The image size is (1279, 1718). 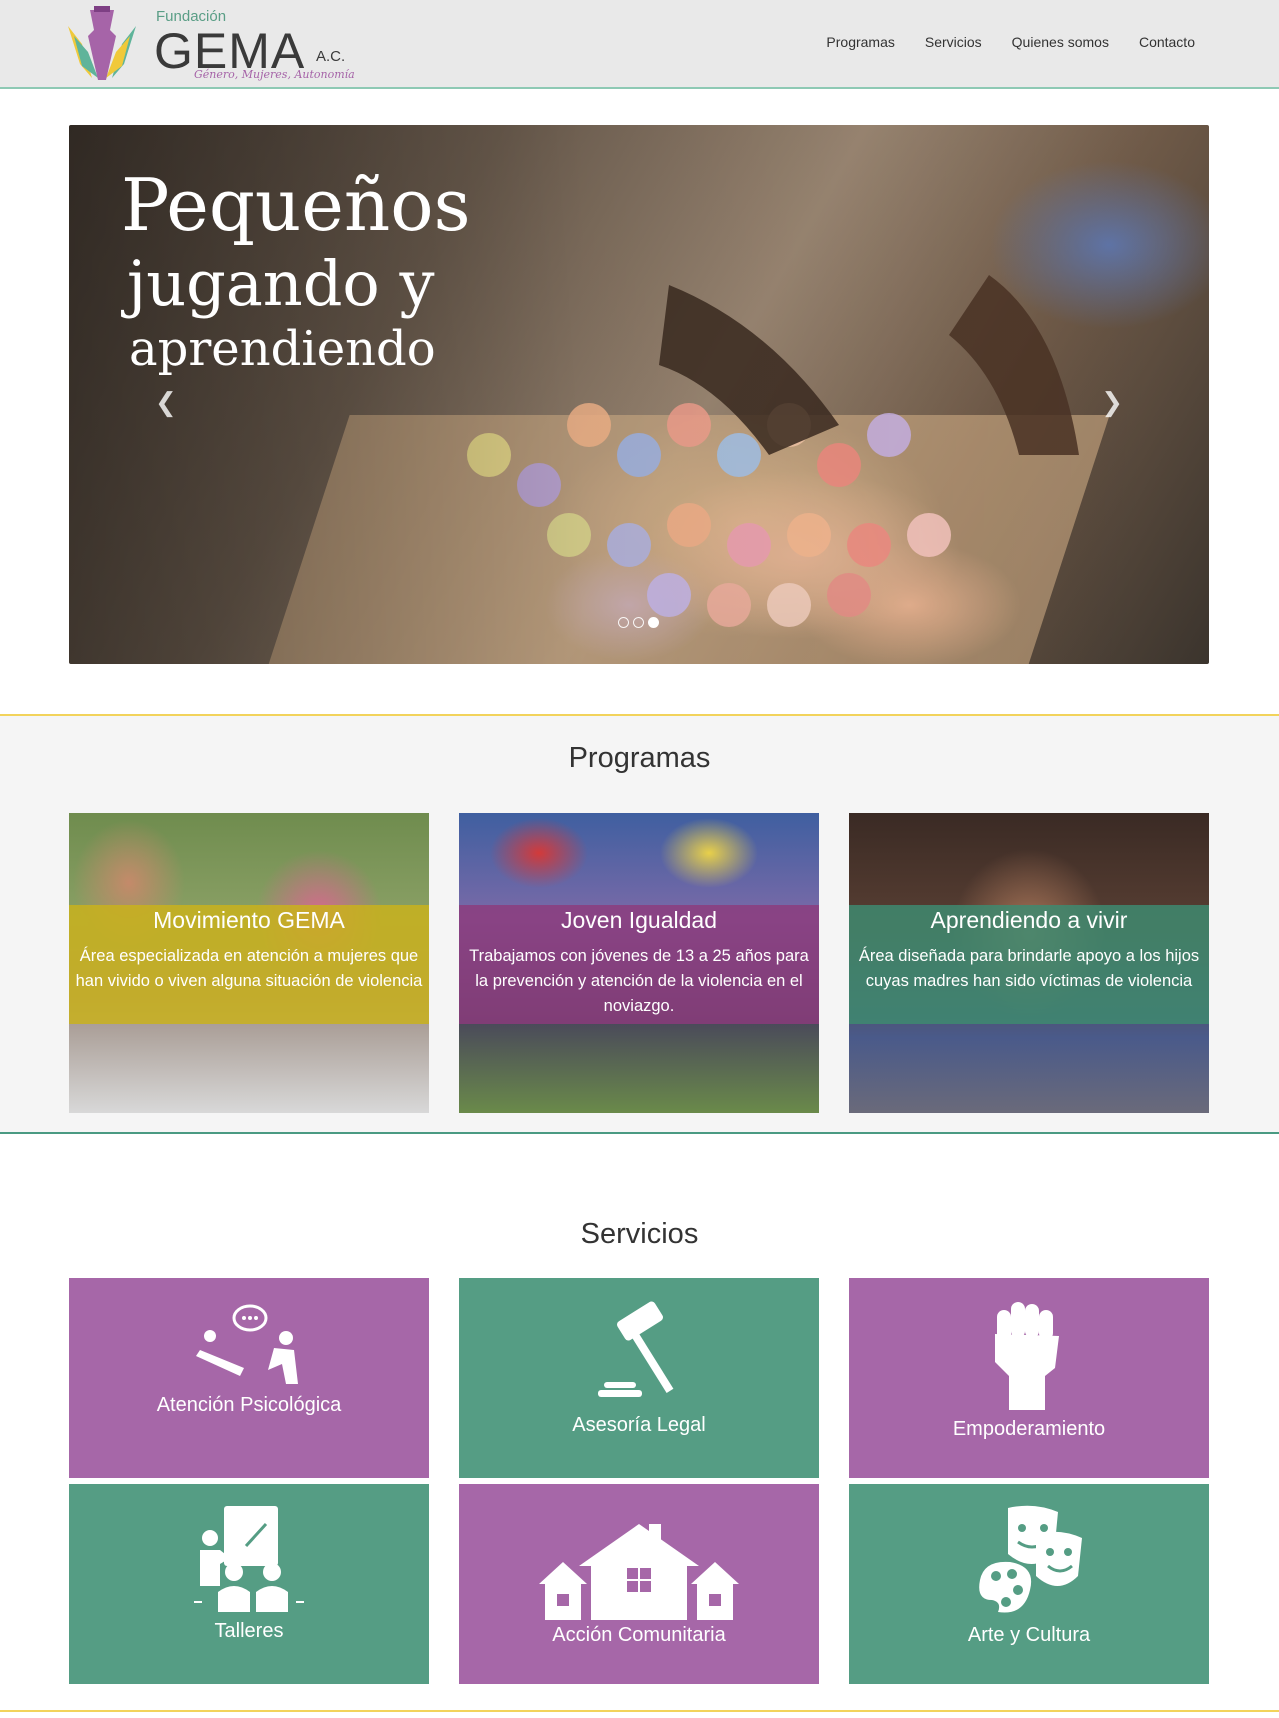 What do you see at coordinates (639, 1711) in the screenshot?
I see `footer-divider` at bounding box center [639, 1711].